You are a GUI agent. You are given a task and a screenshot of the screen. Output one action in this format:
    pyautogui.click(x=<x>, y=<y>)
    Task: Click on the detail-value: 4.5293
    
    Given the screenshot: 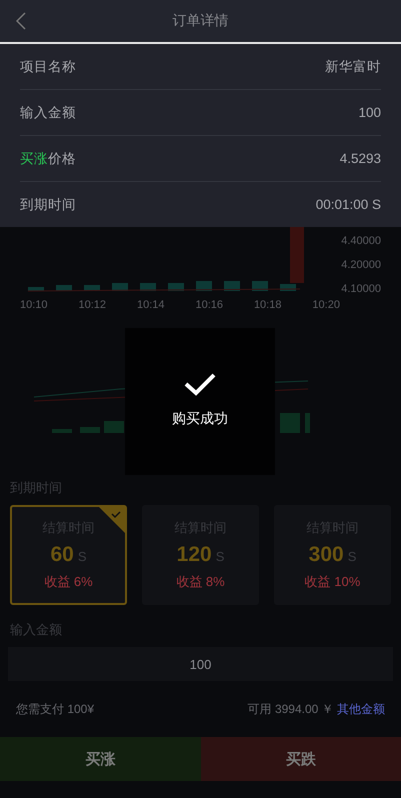 What is the action you would take?
    pyautogui.click(x=360, y=158)
    